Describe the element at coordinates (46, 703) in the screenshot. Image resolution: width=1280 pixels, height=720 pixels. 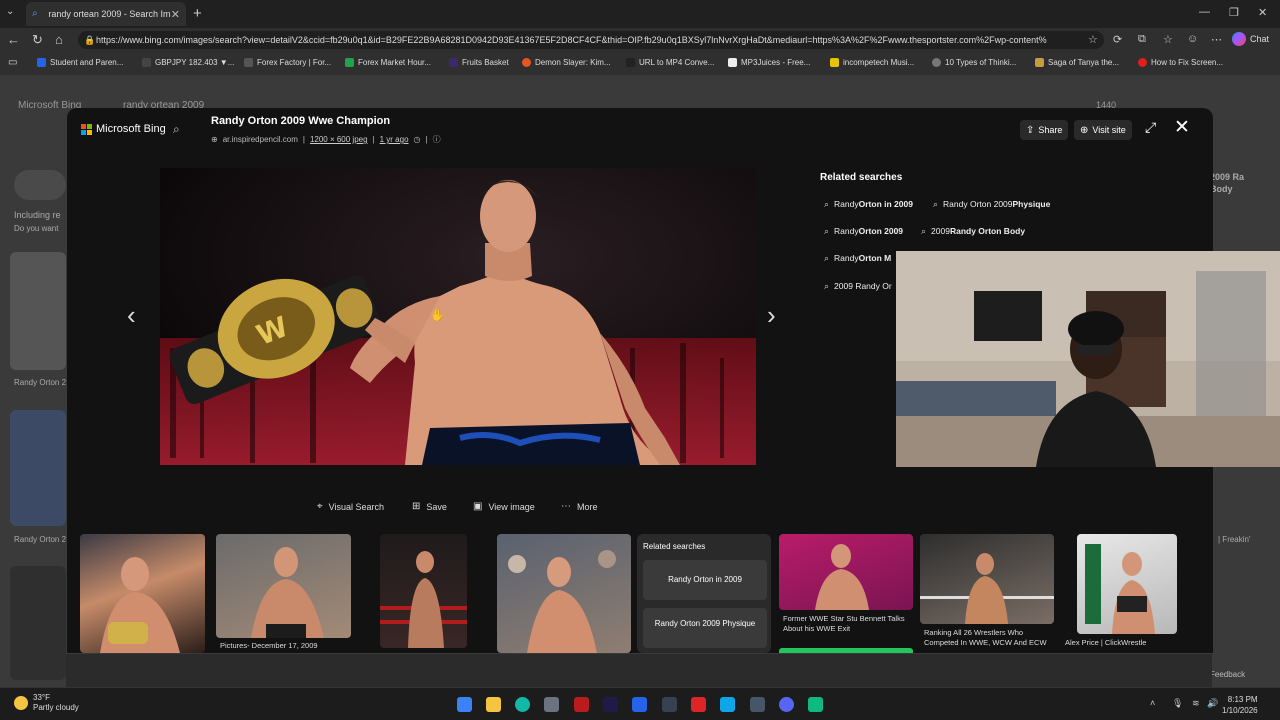
I see `weather-widget: 33°F Partly cloudy` at that location.